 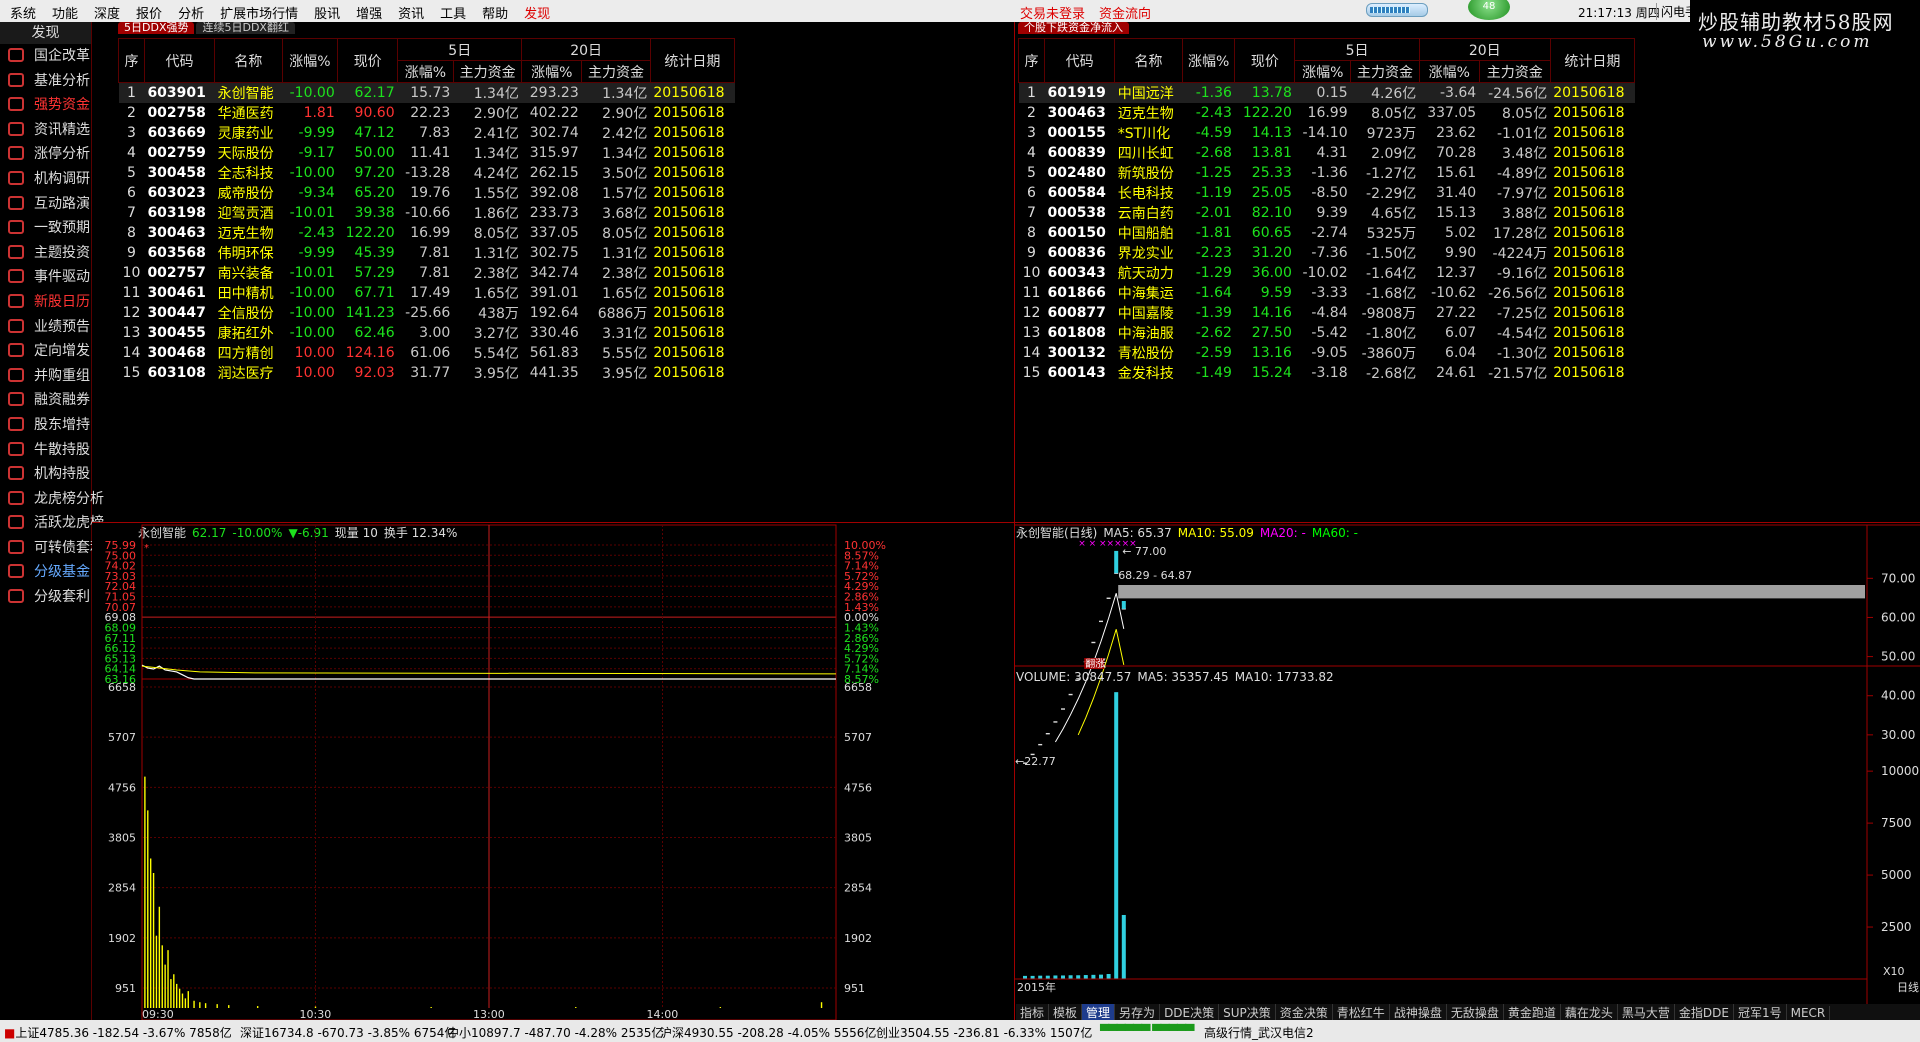 What do you see at coordinates (1760, 1012) in the screenshot?
I see `indicator-tab-14: 冠军1号` at bounding box center [1760, 1012].